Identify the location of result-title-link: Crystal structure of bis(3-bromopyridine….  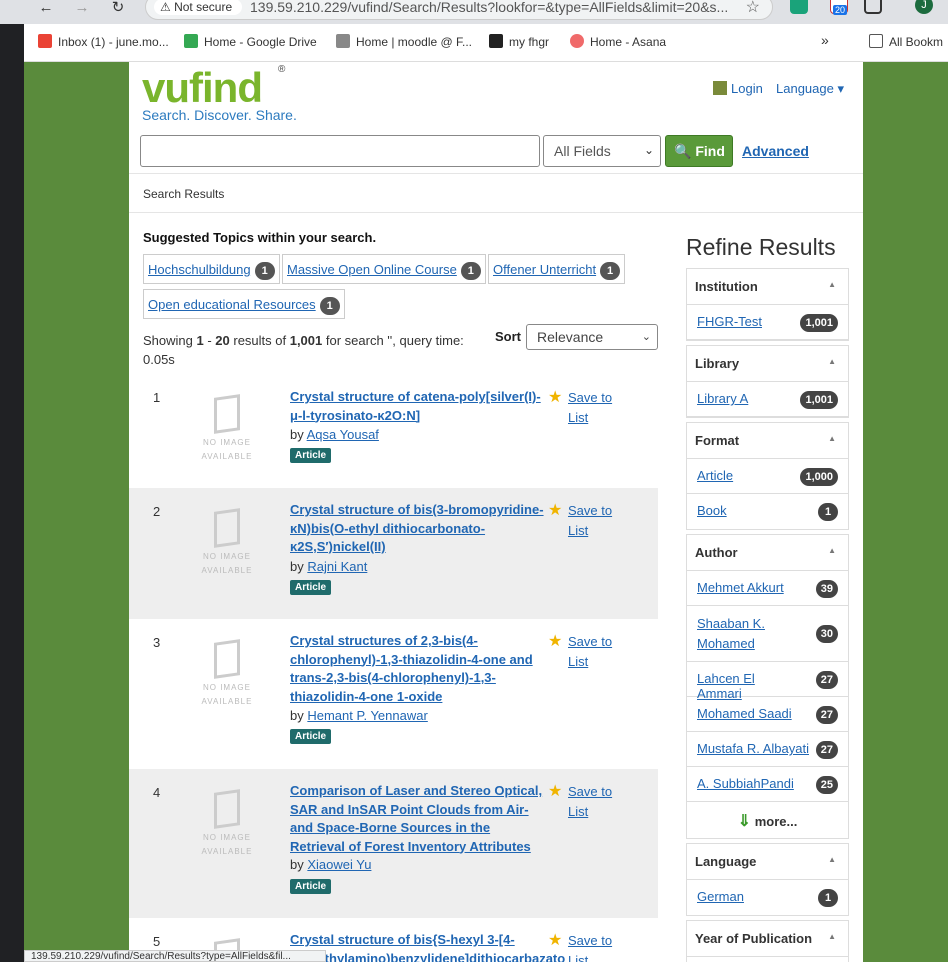
(418, 529).